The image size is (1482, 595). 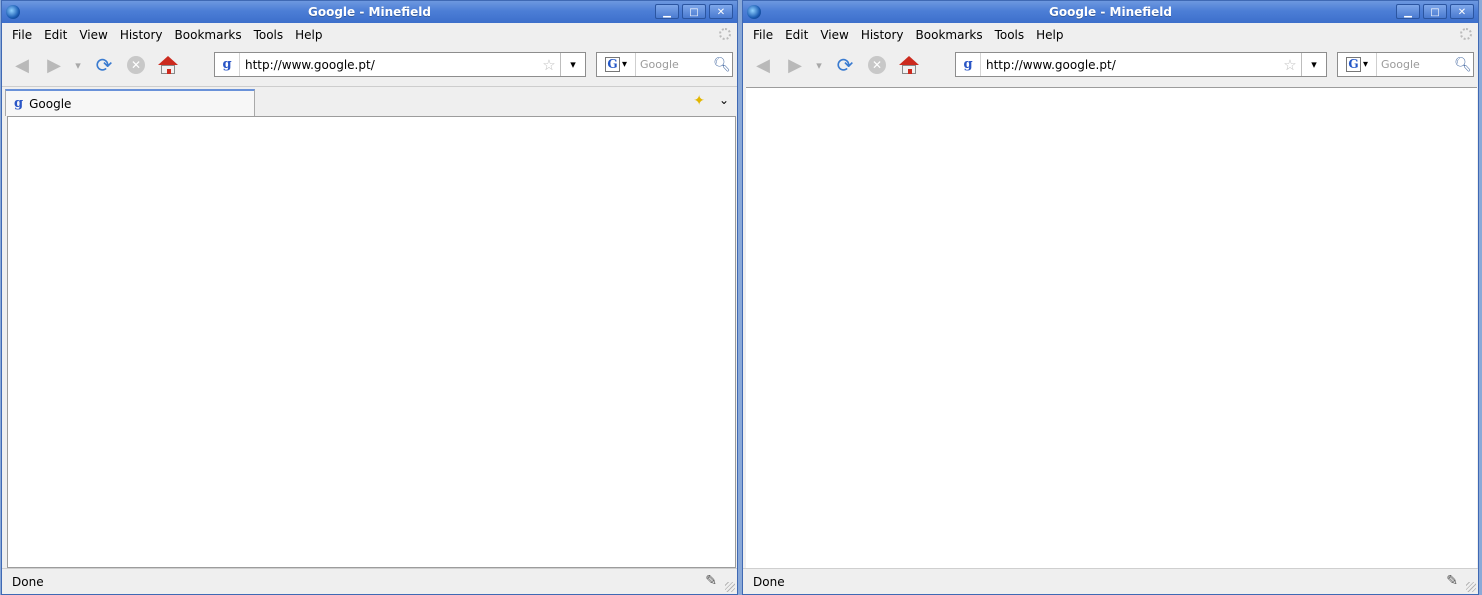 What do you see at coordinates (50, 103) in the screenshot?
I see `tab-label: Google` at bounding box center [50, 103].